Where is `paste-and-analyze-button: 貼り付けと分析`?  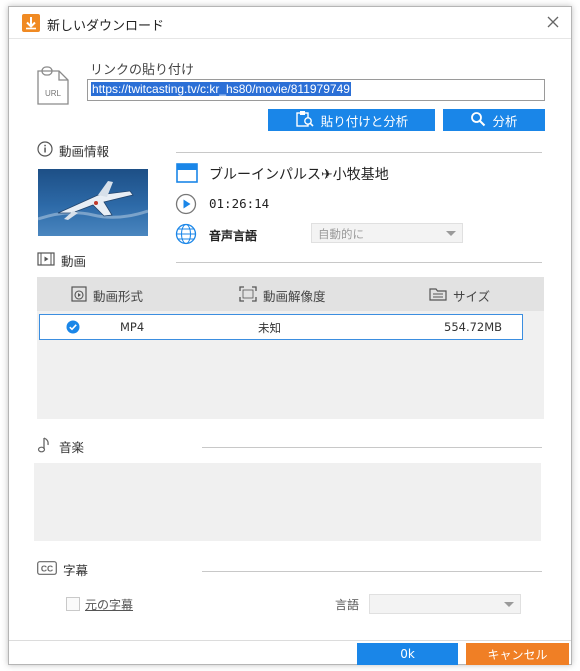
paste-and-analyze-button: 貼り付けと分析 is located at coordinates (351, 120).